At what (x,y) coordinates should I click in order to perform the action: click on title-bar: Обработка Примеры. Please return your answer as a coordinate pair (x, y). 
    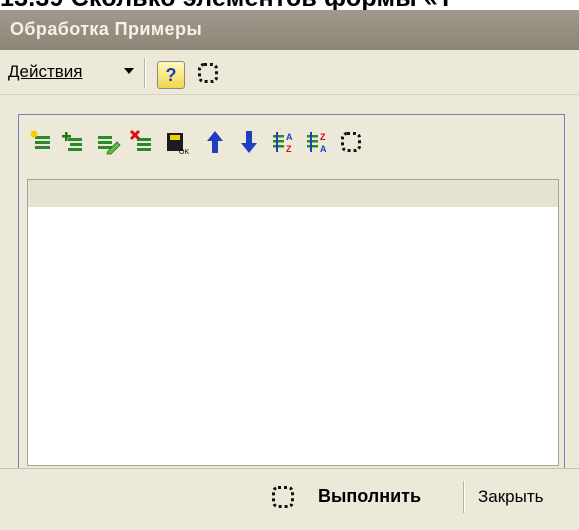
    Looking at the image, I should click on (289, 30).